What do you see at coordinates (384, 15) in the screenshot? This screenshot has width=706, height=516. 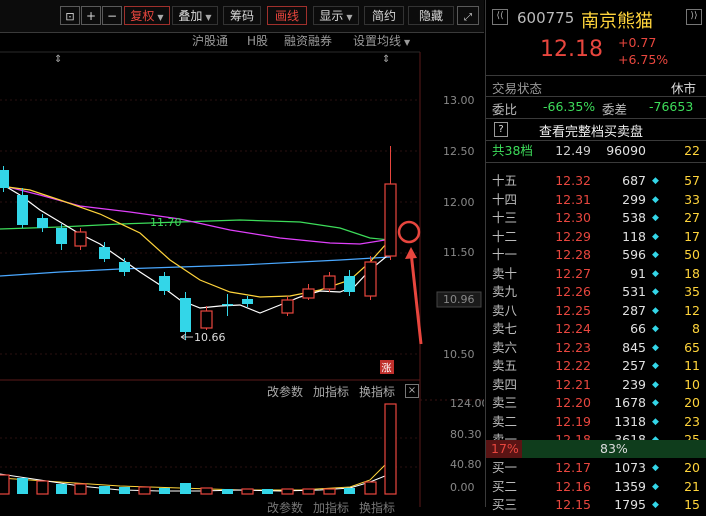 I see `jianyue-button: 简约` at bounding box center [384, 15].